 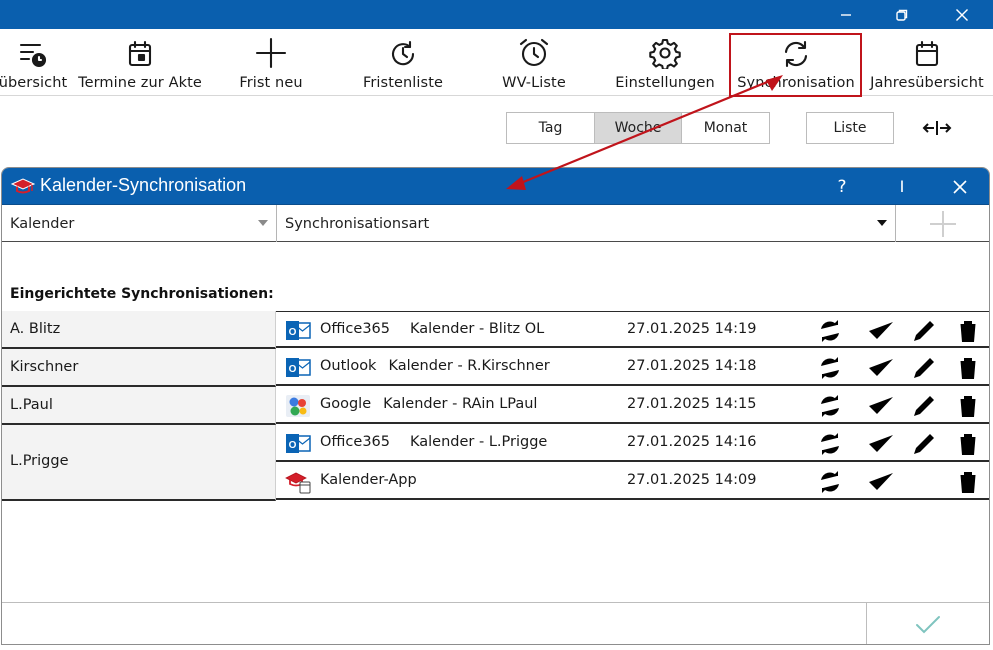 I want to click on dialog-help-button: ?, so click(x=842, y=186).